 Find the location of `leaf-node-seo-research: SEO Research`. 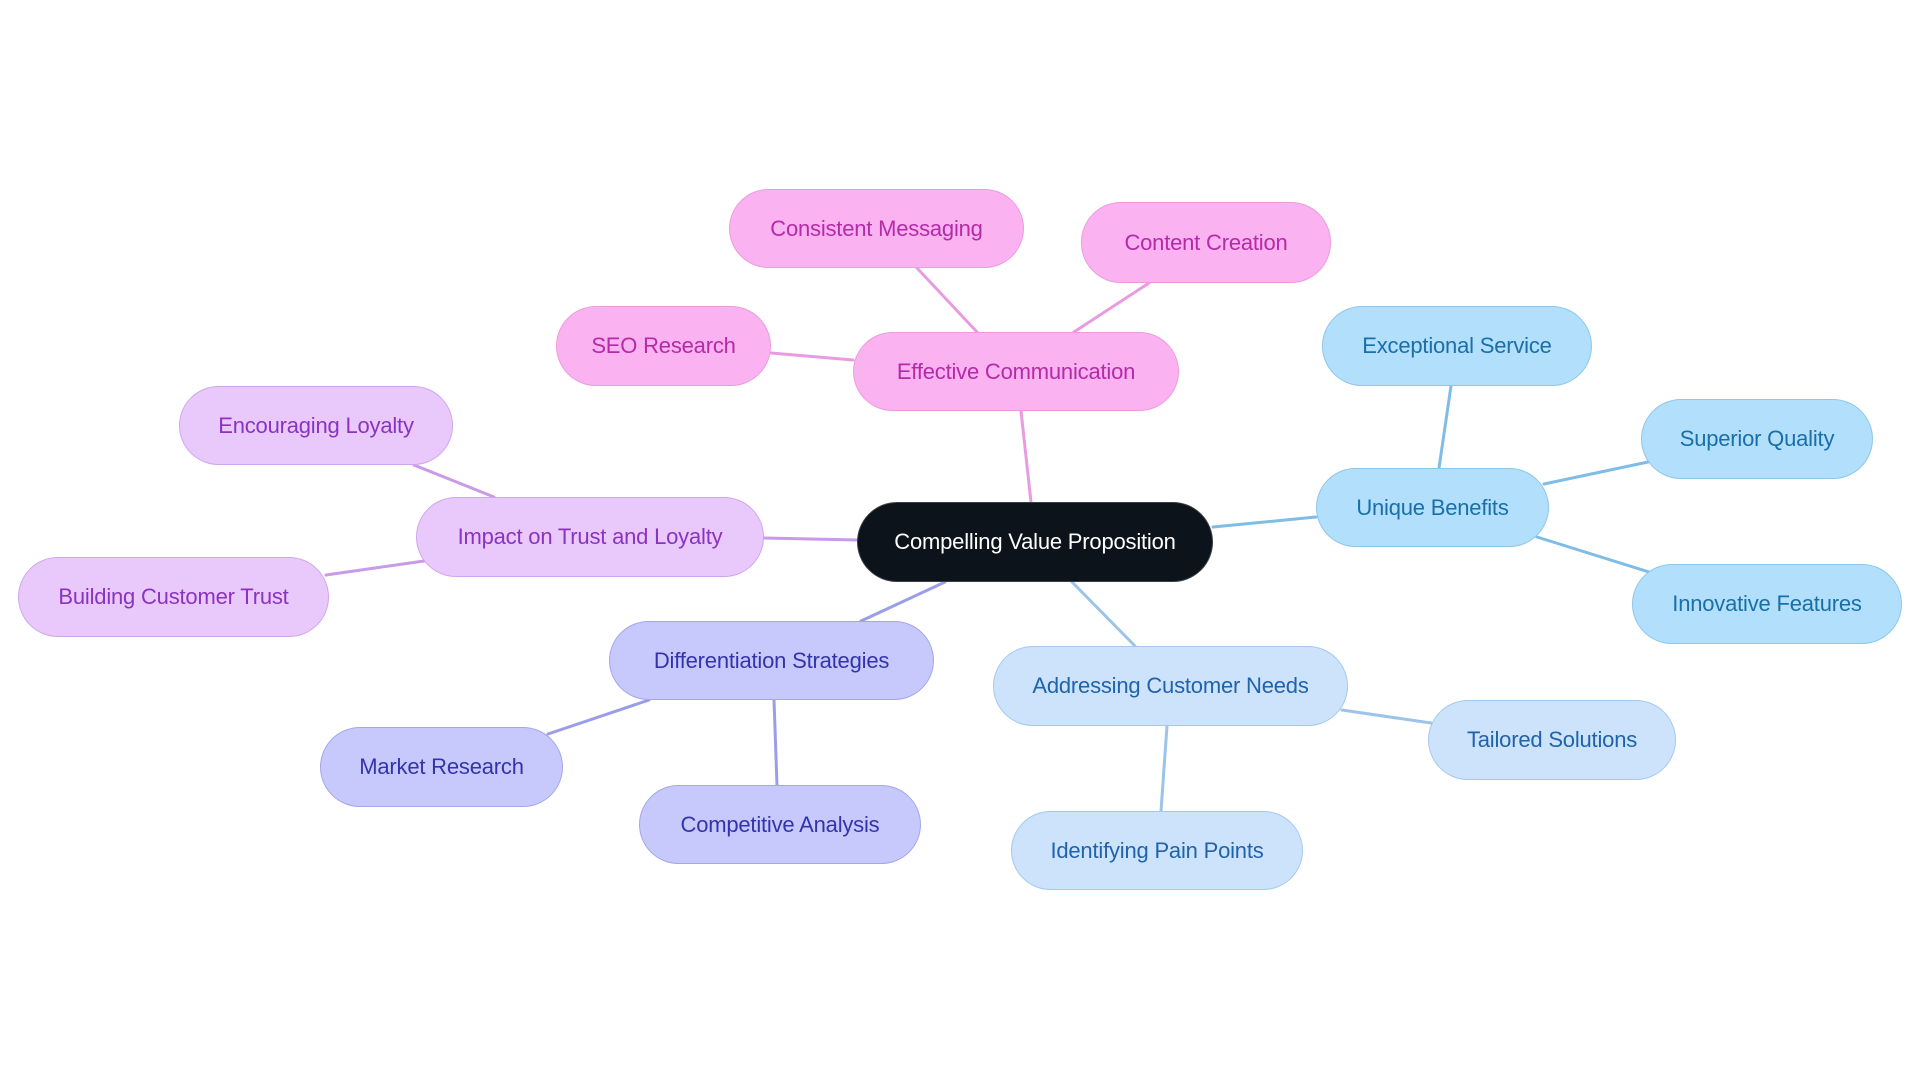

leaf-node-seo-research: SEO Research is located at coordinates (663, 346).